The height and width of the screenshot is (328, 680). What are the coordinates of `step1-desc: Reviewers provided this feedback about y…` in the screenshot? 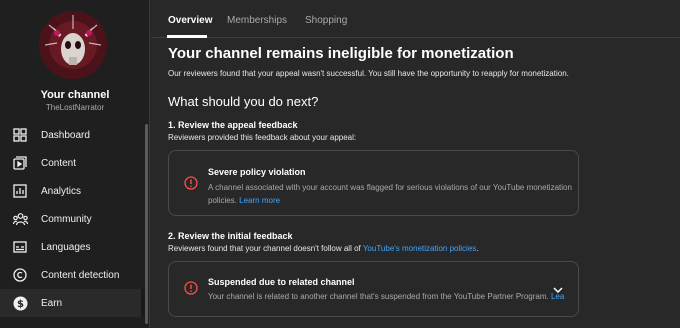 It's located at (262, 137).